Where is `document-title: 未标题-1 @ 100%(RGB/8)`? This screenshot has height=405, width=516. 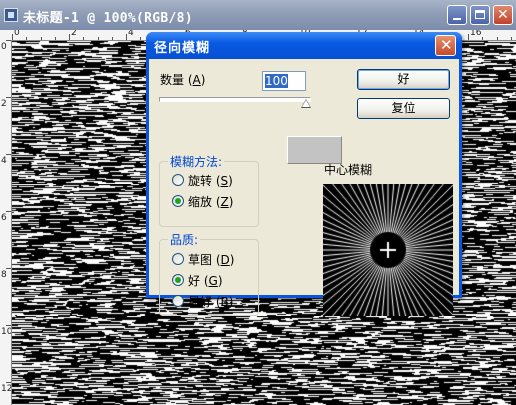 document-title: 未标题-1 @ 100%(RGB/8) is located at coordinates (108, 18).